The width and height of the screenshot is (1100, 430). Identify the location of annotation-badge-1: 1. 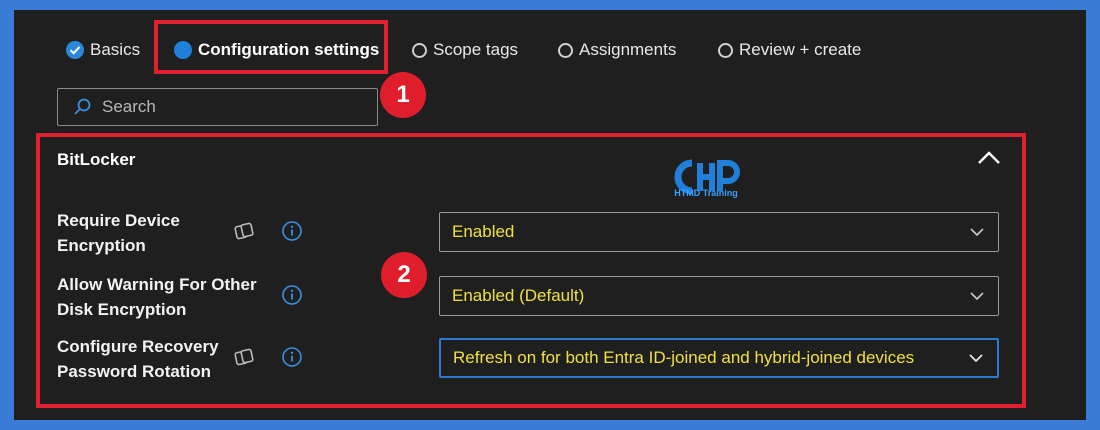
(403, 95).